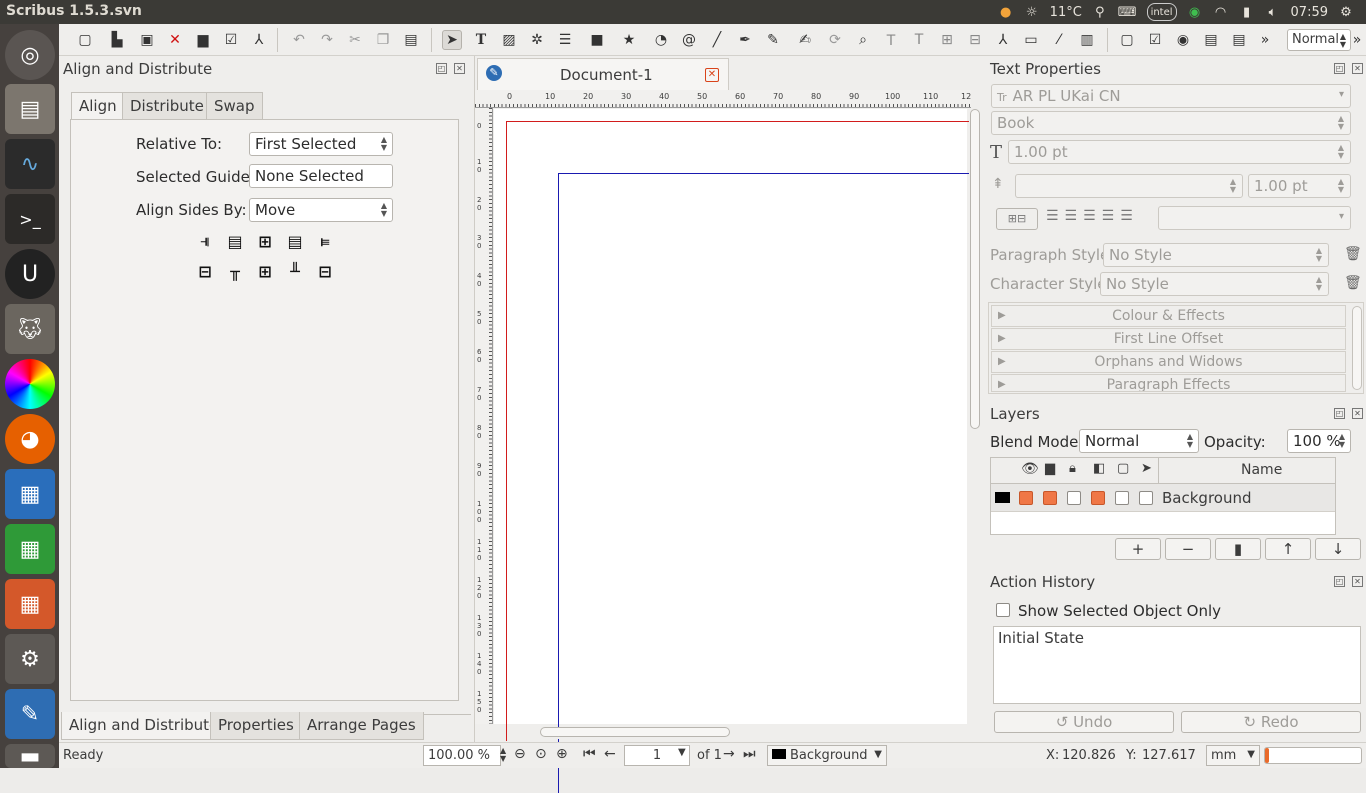  What do you see at coordinates (745, 733) in the screenshot?
I see `horizontal-scrollbar` at bounding box center [745, 733].